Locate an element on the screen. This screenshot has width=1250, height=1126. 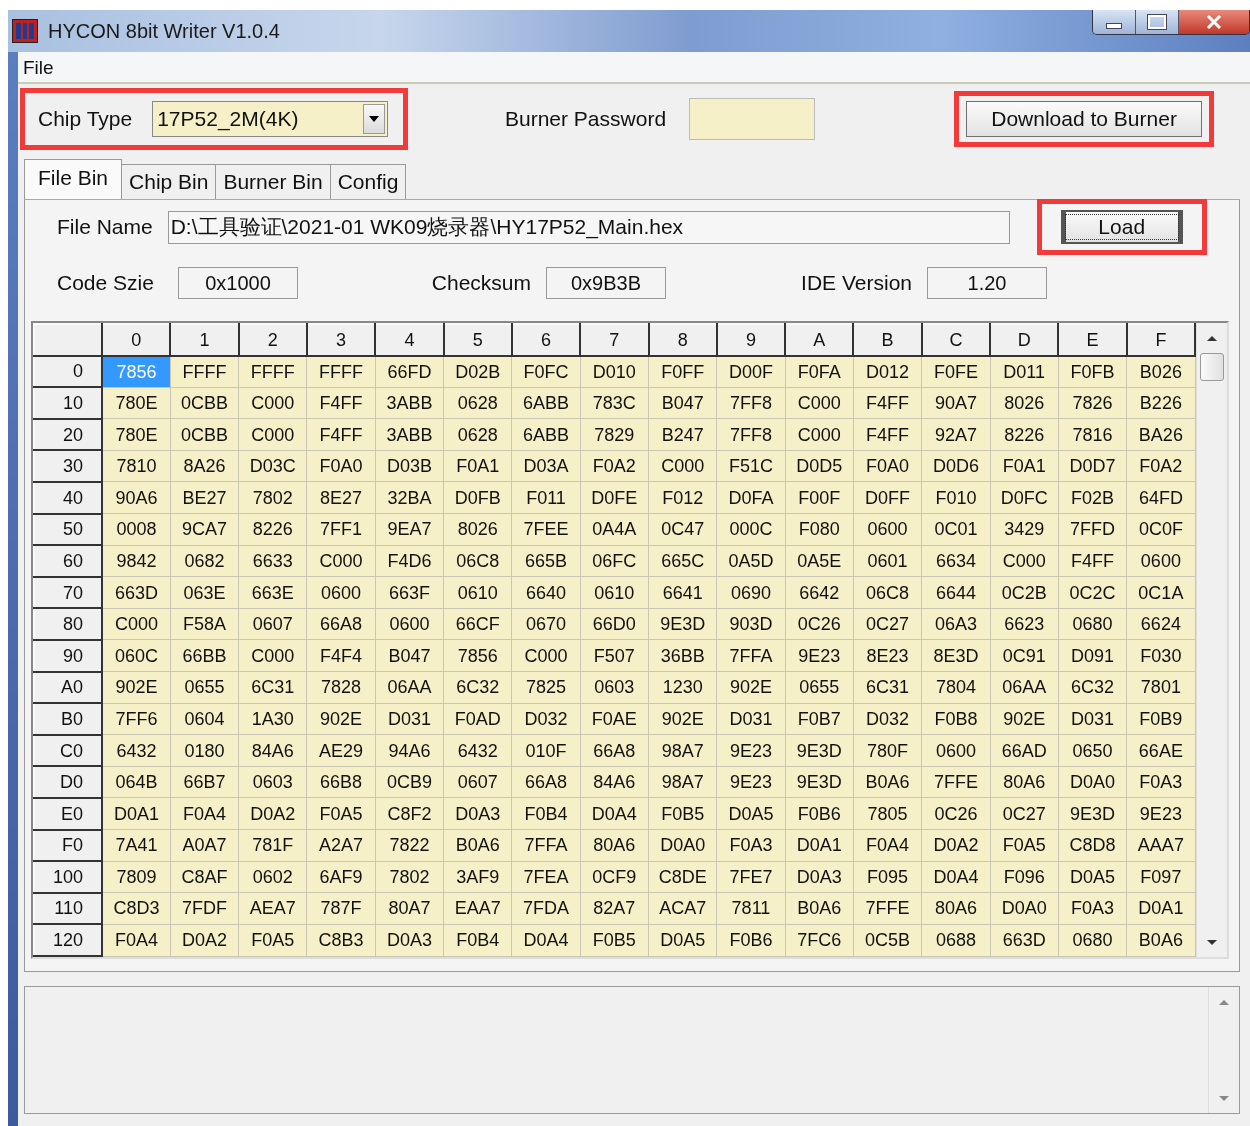
table-cell: F4D6 is located at coordinates (409, 561).